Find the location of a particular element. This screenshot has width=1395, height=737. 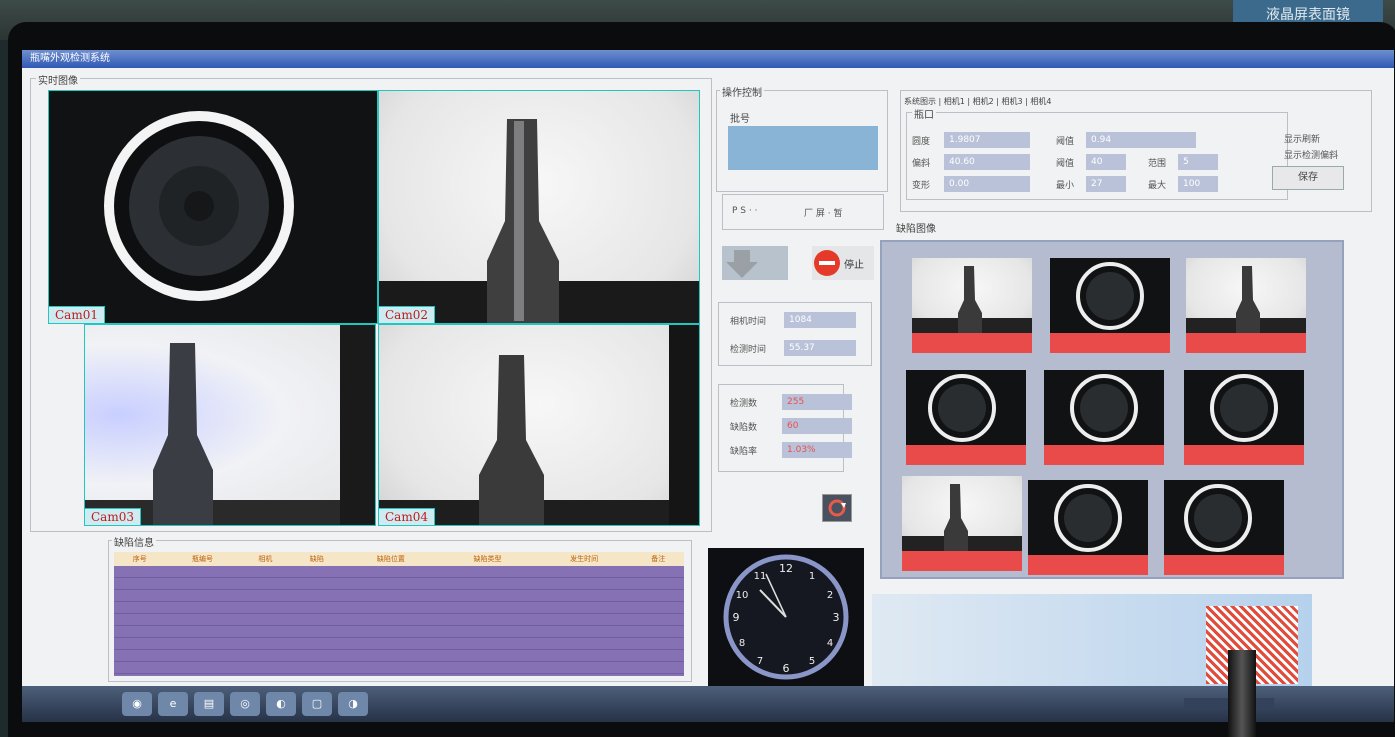

tab-cam1: 相机1 is located at coordinates (954, 101).